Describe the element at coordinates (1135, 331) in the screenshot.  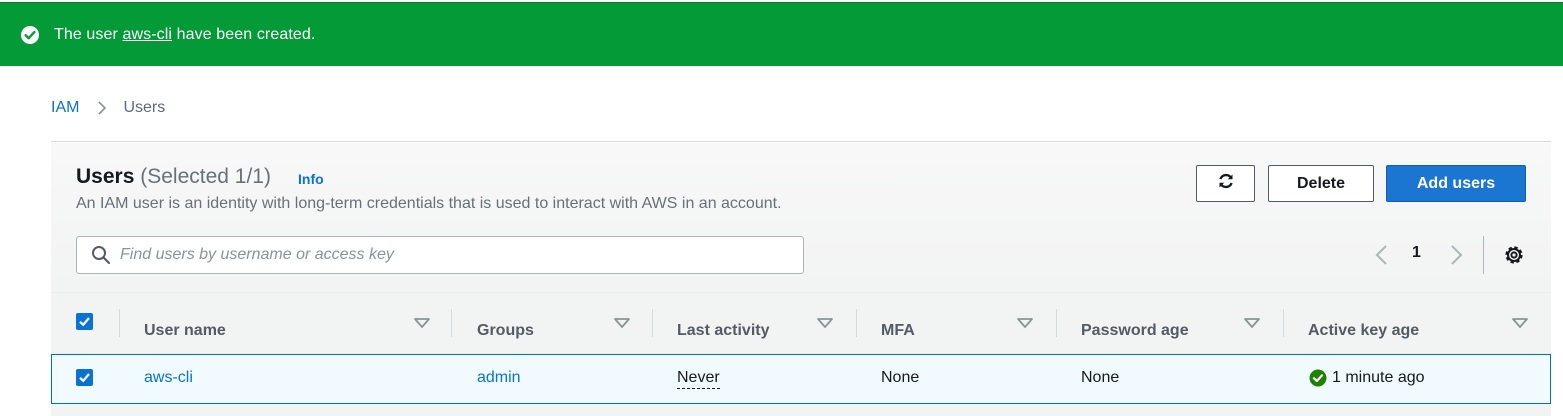
I see `column-header-password-age: Password age` at that location.